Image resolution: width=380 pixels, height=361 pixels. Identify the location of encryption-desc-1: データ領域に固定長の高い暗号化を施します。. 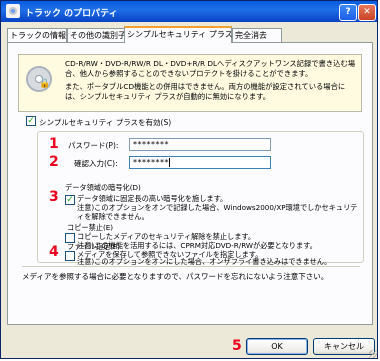
(152, 198).